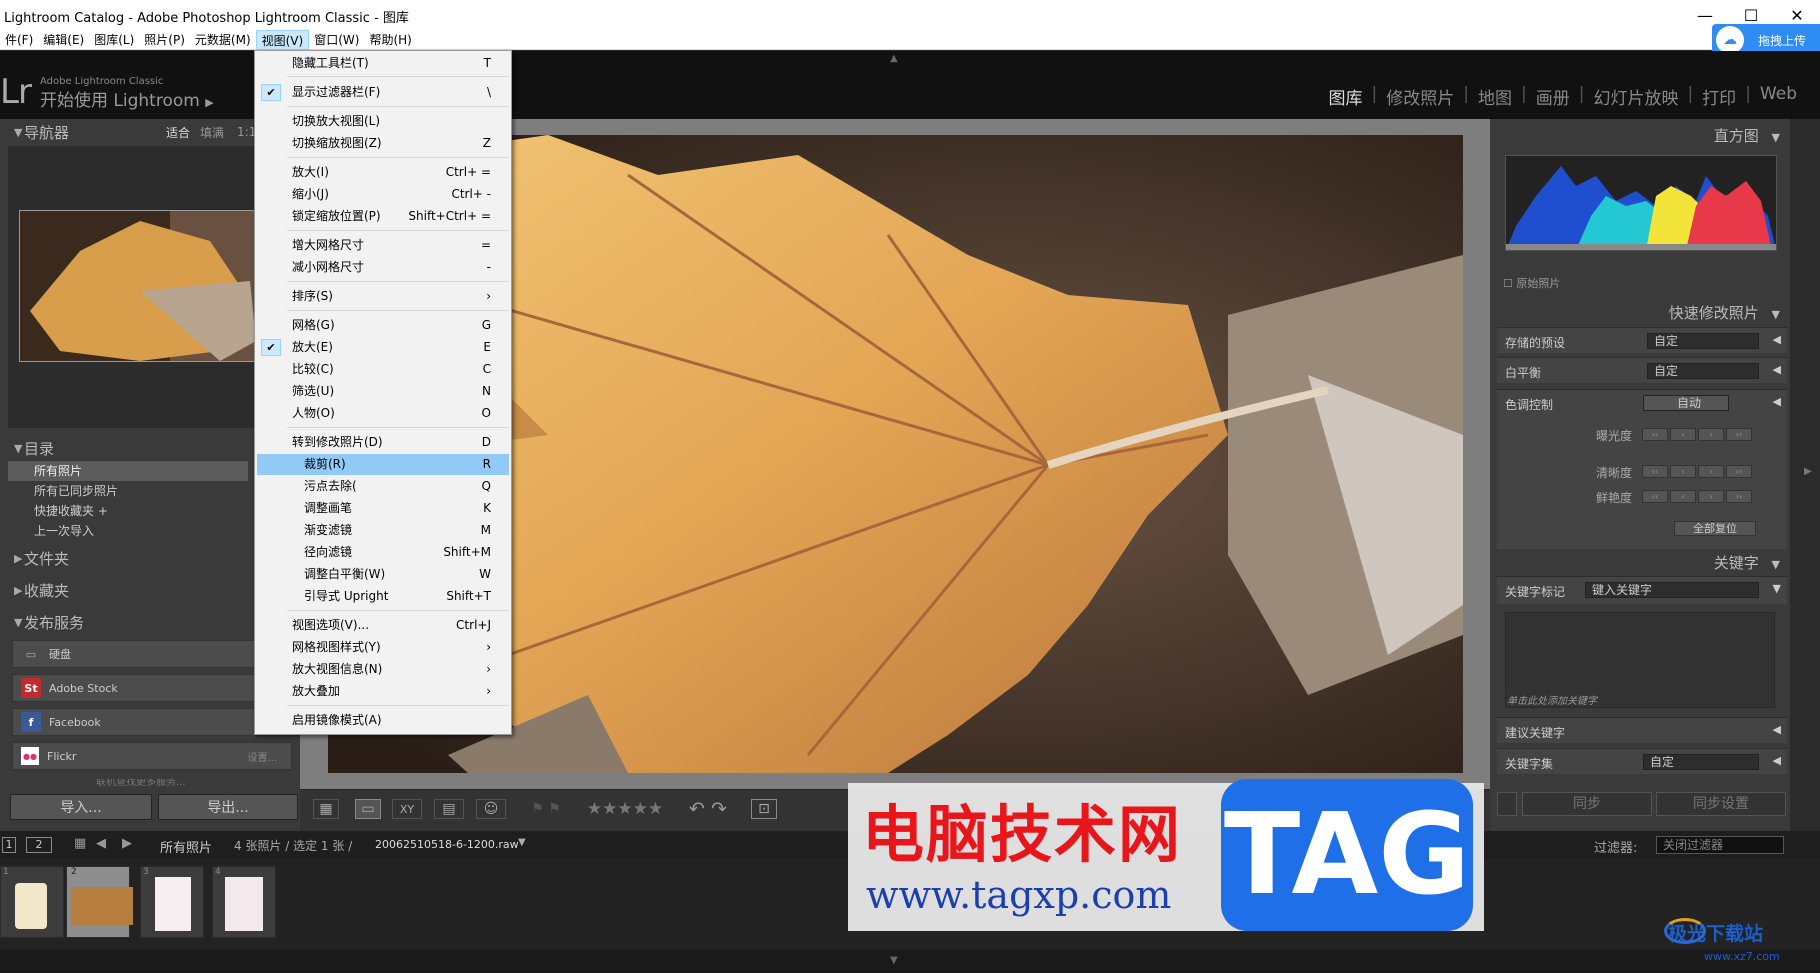 Image resolution: width=1820 pixels, height=973 pixels. What do you see at coordinates (383, 296) in the screenshot?
I see `menu-item-sort: 排序(S) ›` at bounding box center [383, 296].